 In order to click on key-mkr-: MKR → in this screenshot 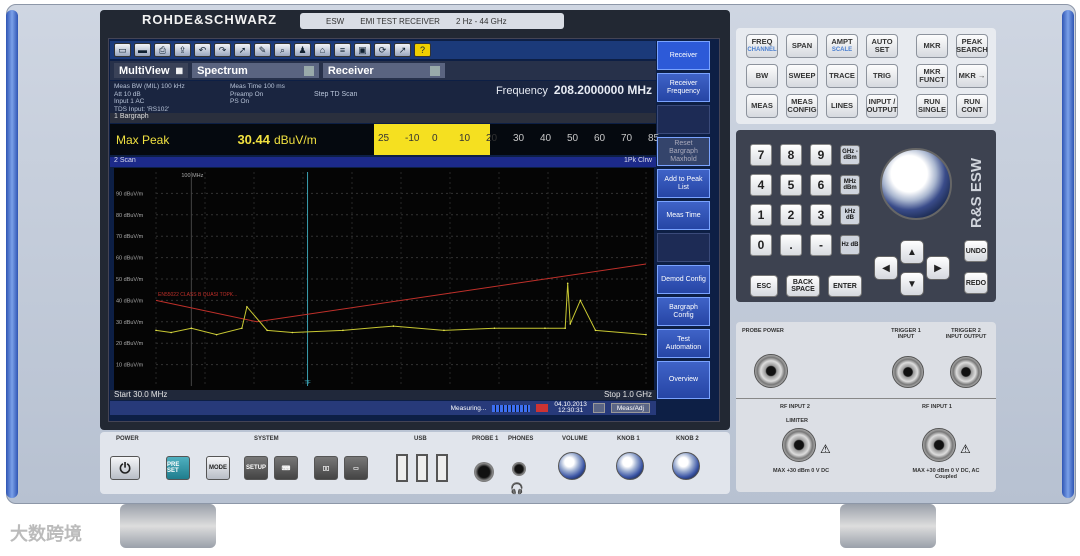, I will do `click(972, 76)`.